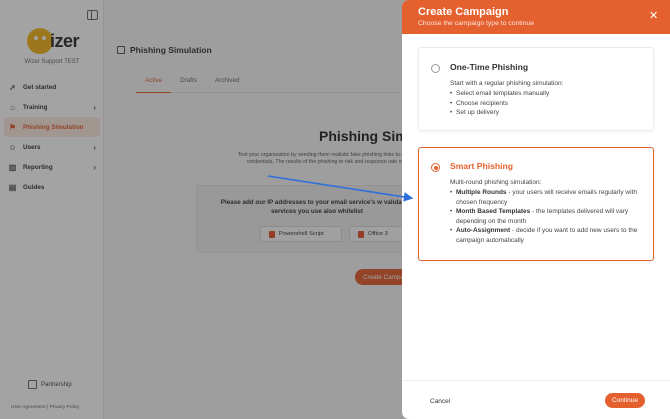  I want to click on list-item: Choose recipients, so click(550, 104).